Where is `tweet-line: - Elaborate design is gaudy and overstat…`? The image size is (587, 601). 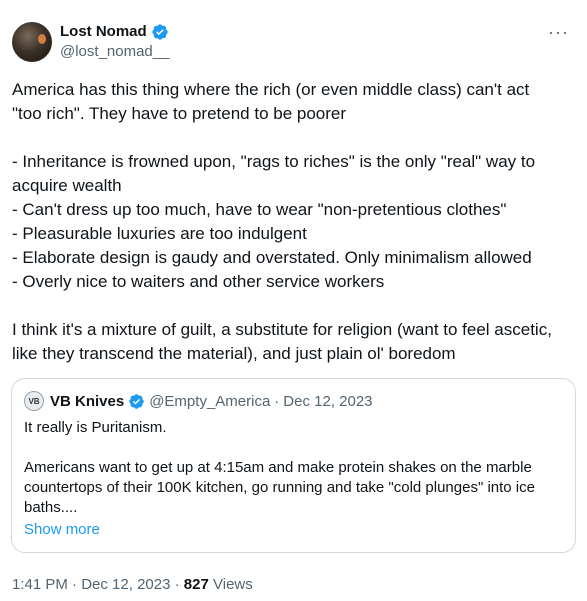 tweet-line: - Elaborate design is gaudy and overstat… is located at coordinates (272, 257).